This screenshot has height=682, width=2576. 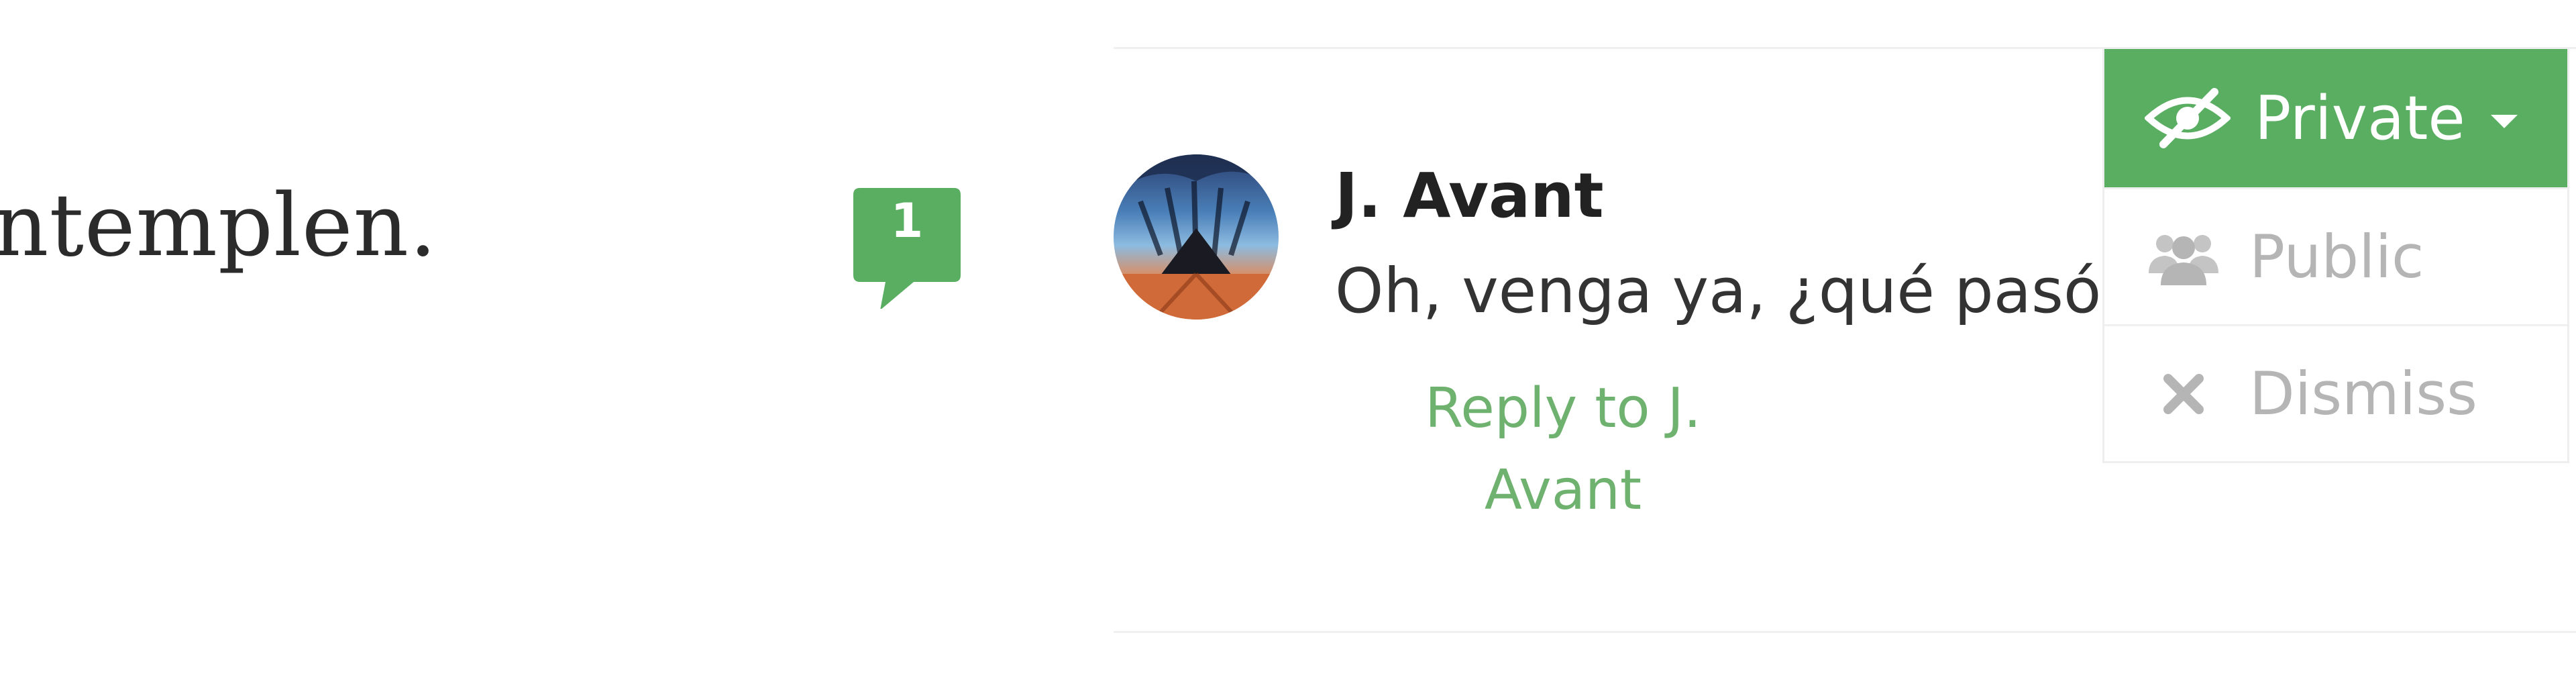 I want to click on menu-item-dismiss: Dismiss, so click(x=2335, y=393).